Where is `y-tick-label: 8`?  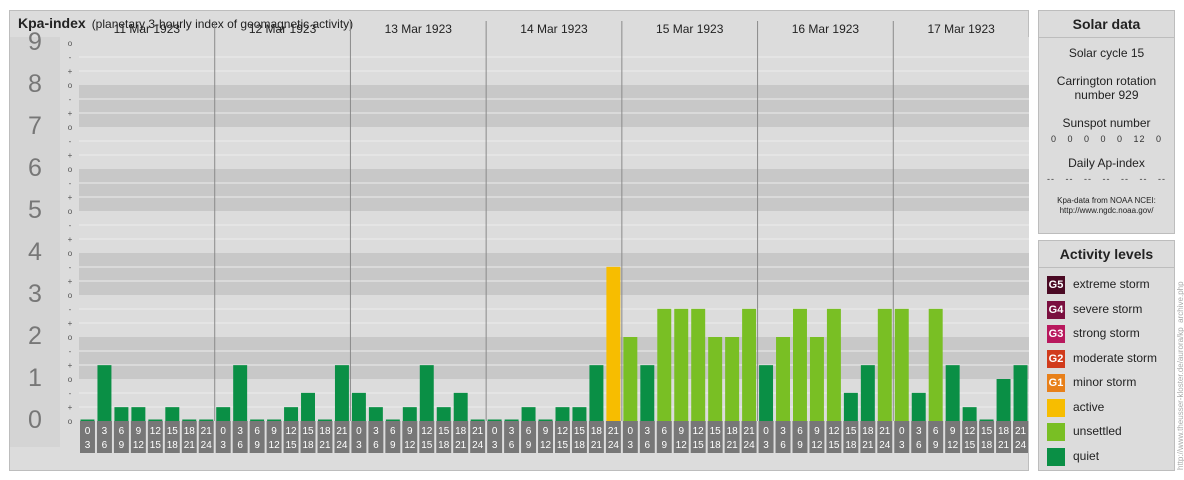 y-tick-label: 8 is located at coordinates (35, 84).